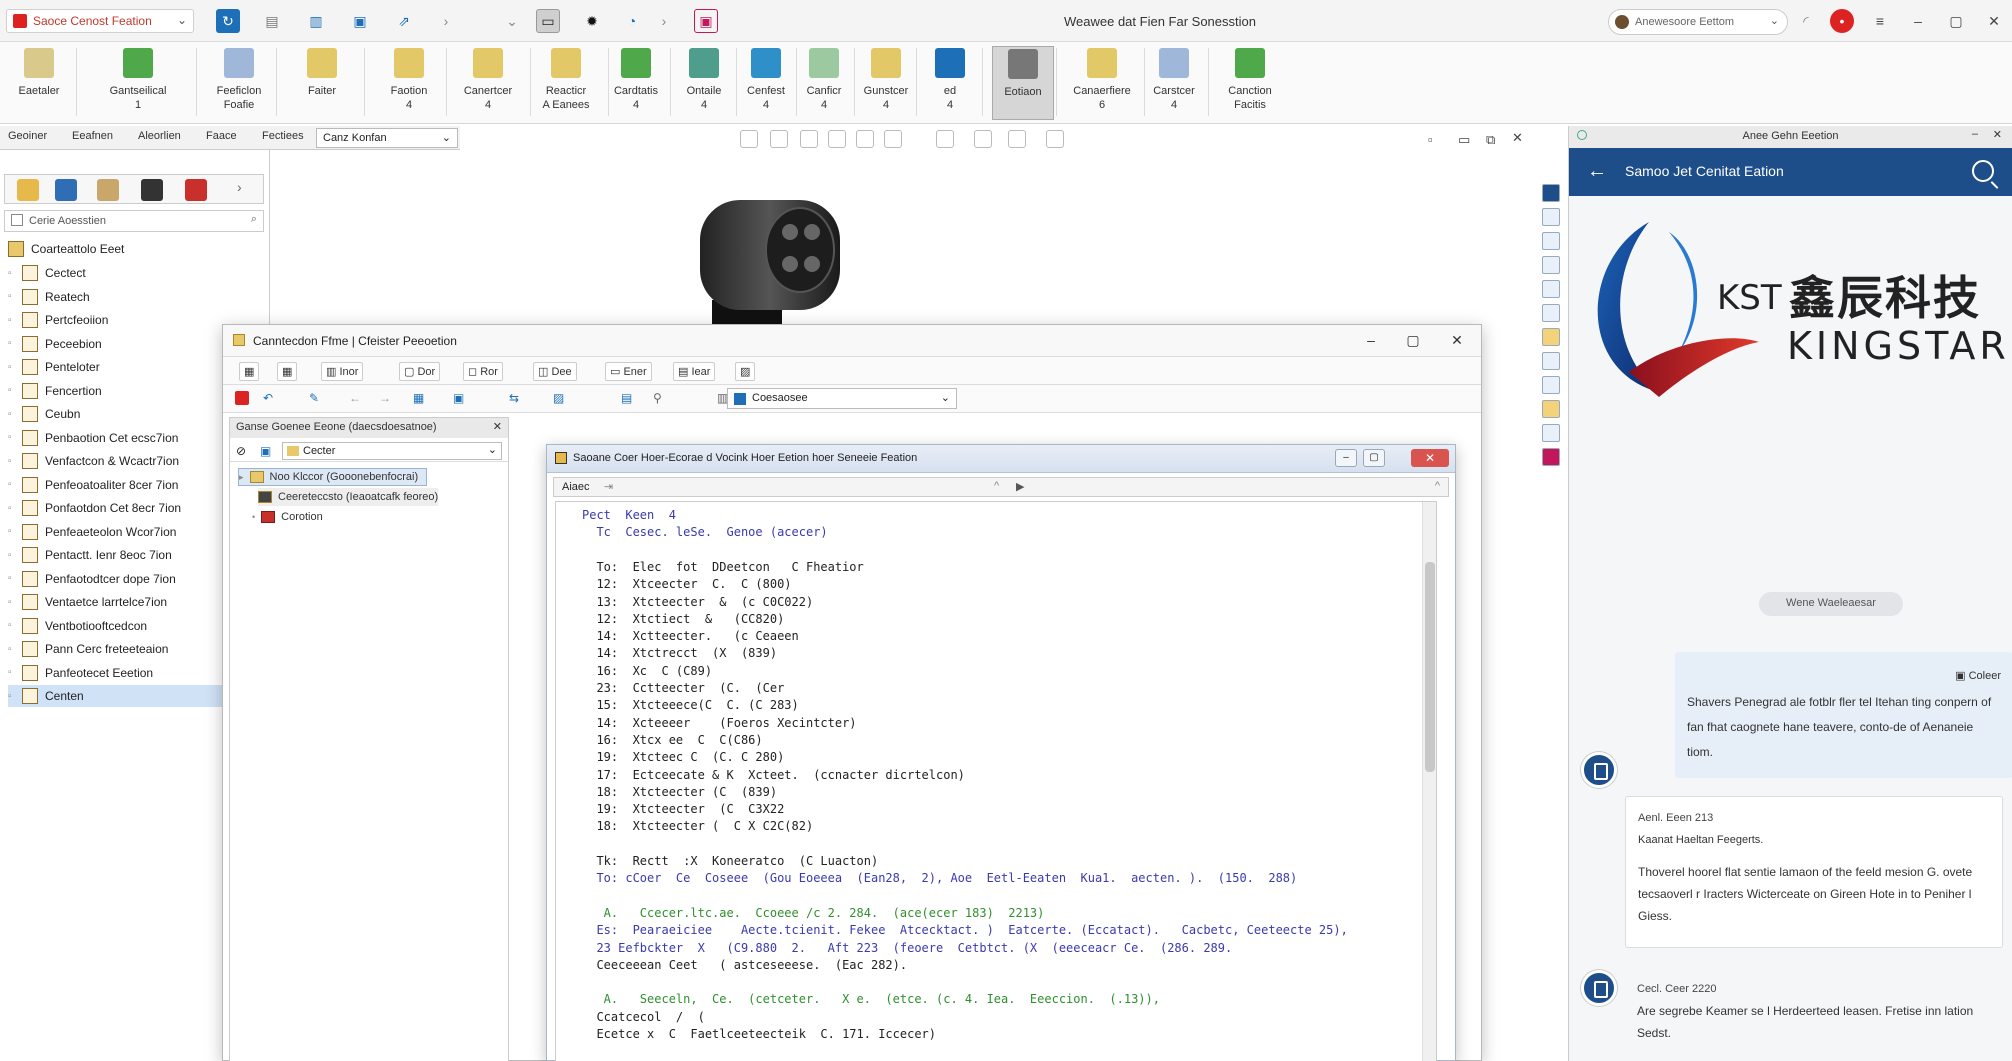 This screenshot has height=1061, width=2012. Describe the element at coordinates (657, 398) in the screenshot. I see `zoom-icon: ⚲` at that location.